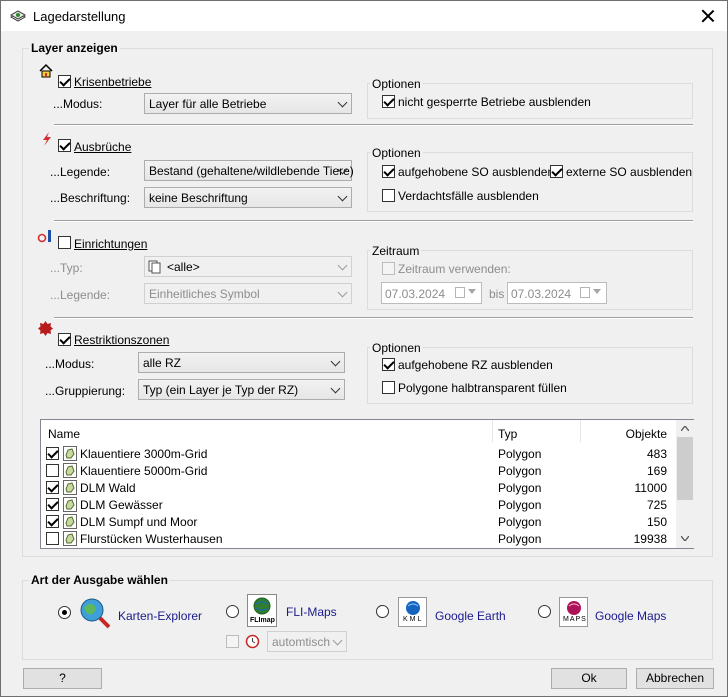  Describe the element at coordinates (204, 294) in the screenshot. I see `einrichtungen-legende-value: Einheitliches Symbol` at that location.